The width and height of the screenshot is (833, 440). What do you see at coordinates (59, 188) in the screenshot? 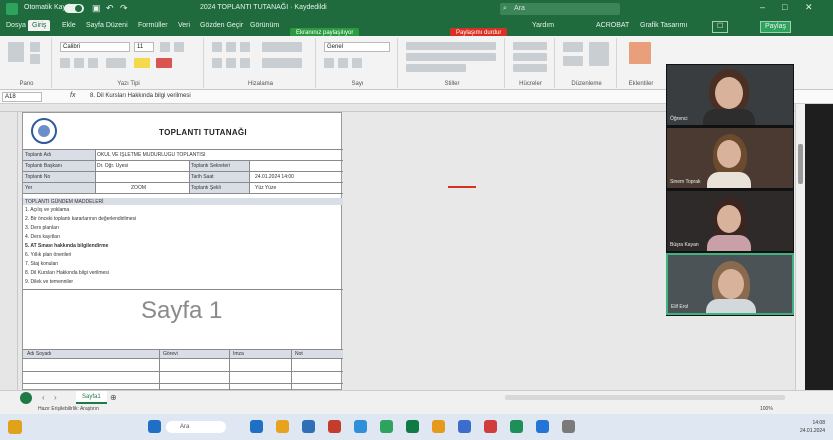
I see `info-label: Yer` at bounding box center [59, 188].